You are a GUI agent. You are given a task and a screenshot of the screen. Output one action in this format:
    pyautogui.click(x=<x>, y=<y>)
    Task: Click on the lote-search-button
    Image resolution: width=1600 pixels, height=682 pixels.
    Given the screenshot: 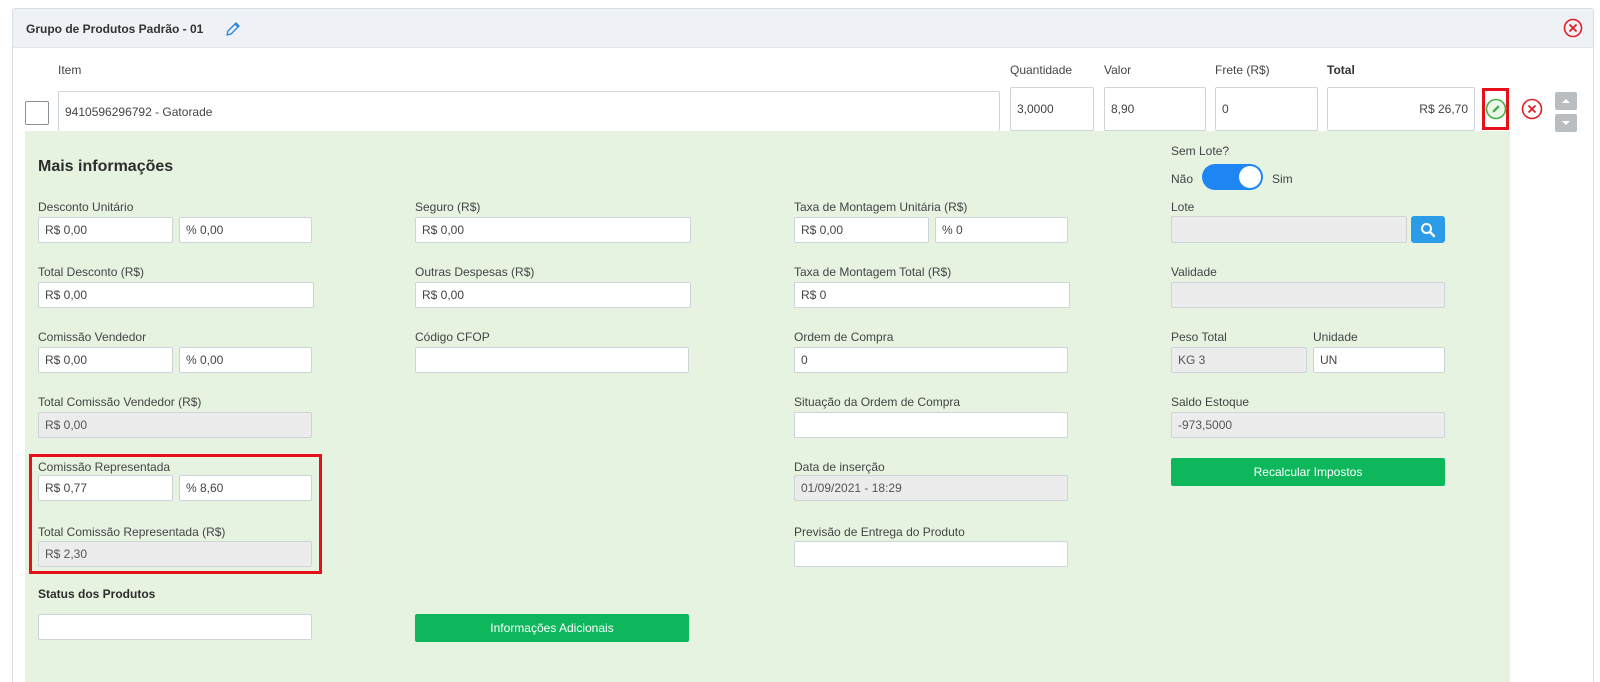 What is the action you would take?
    pyautogui.click(x=1428, y=229)
    